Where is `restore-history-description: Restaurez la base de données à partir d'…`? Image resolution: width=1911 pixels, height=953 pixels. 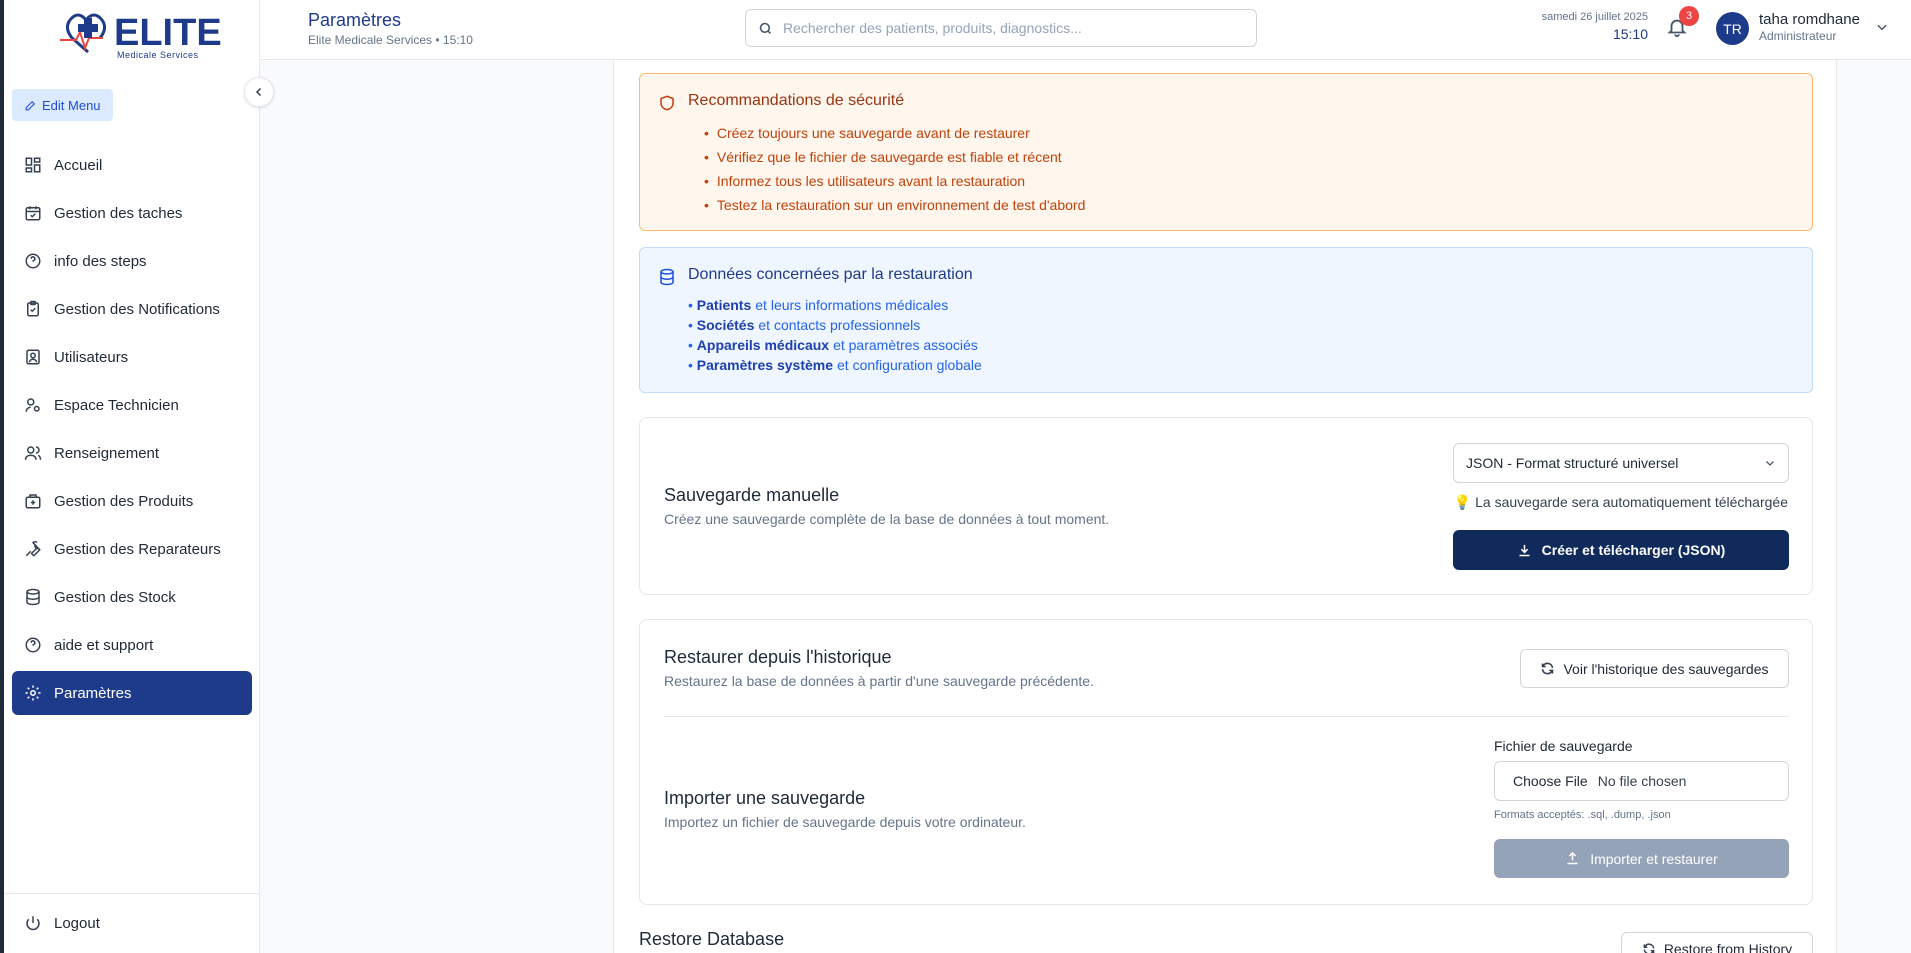
restore-history-description: Restaurez la base de données à partir d'… is located at coordinates (879, 681).